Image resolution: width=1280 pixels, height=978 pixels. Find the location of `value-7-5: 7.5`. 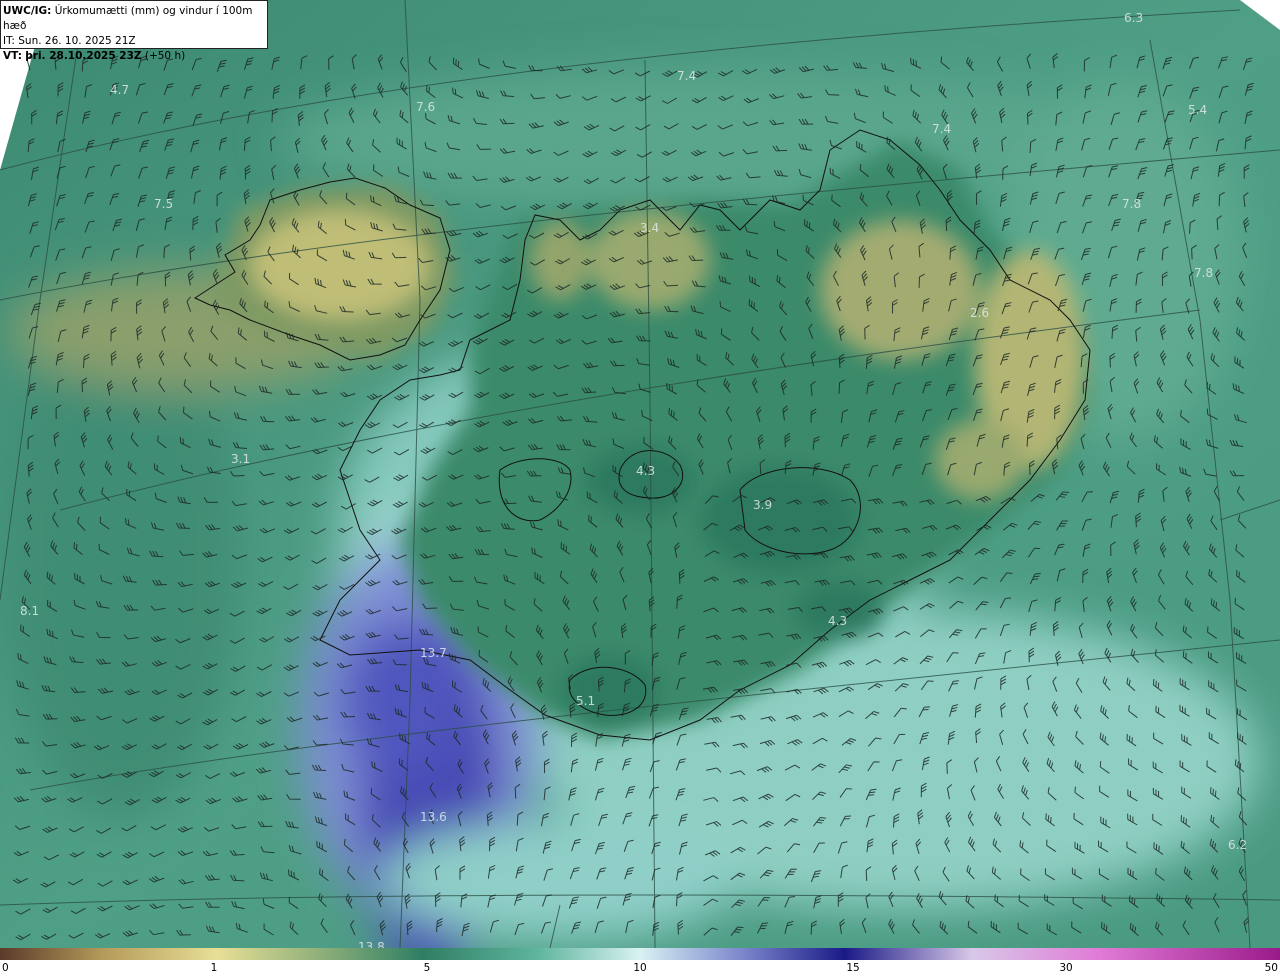

value-7-5: 7.5 is located at coordinates (163, 204).